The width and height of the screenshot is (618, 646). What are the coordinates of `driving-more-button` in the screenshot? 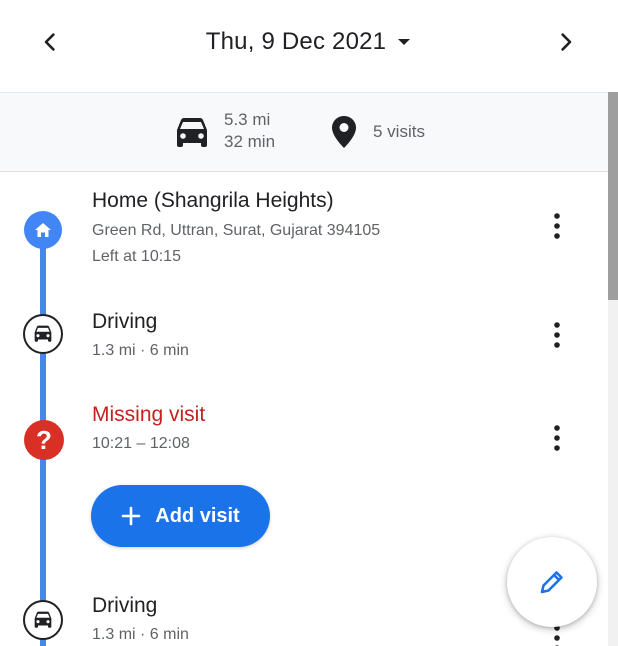 It's located at (557, 335).